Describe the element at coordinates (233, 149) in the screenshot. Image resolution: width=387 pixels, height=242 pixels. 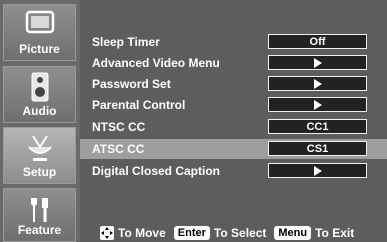
I see `menu-item-atsc-cc: ATSC CC CS1` at that location.